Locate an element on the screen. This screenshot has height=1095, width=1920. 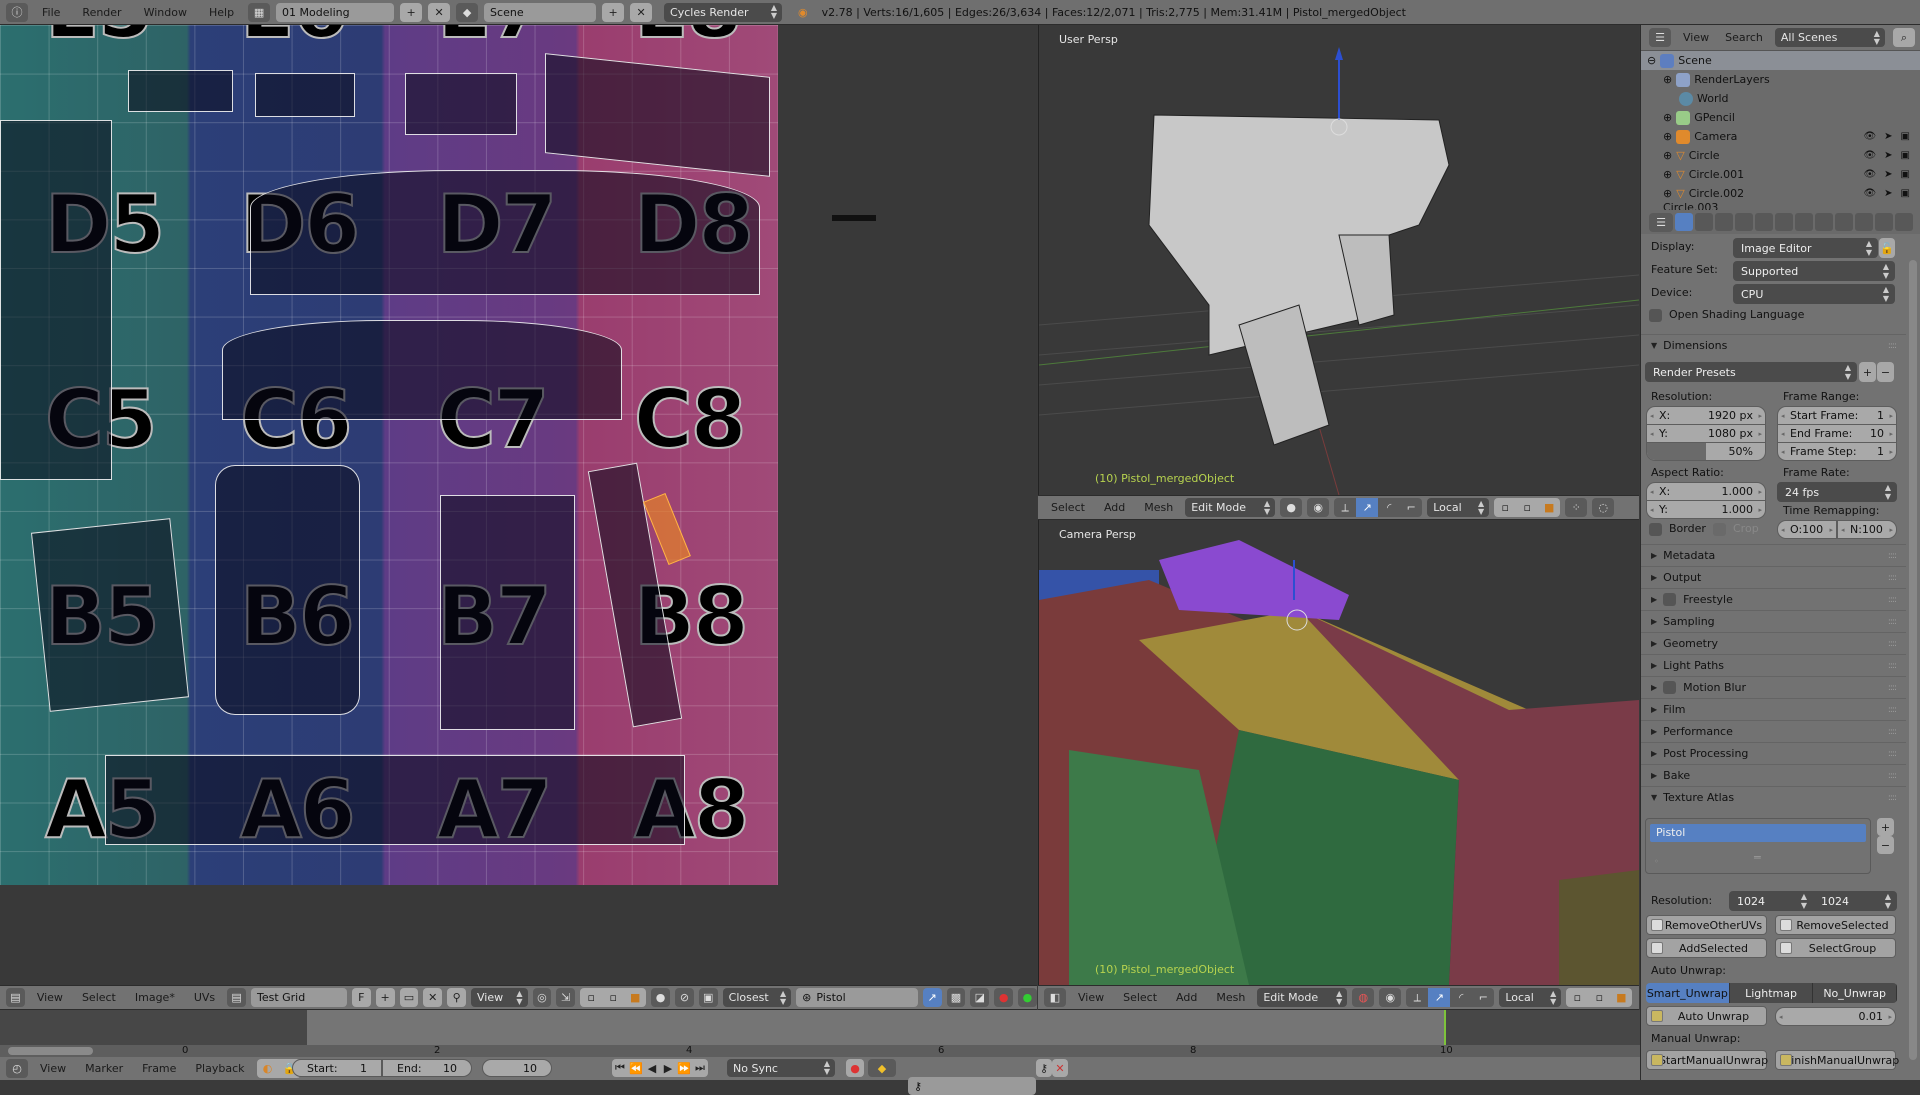
feature-set-dropdown: Supported ▲ ▼ is located at coordinates (1814, 271).